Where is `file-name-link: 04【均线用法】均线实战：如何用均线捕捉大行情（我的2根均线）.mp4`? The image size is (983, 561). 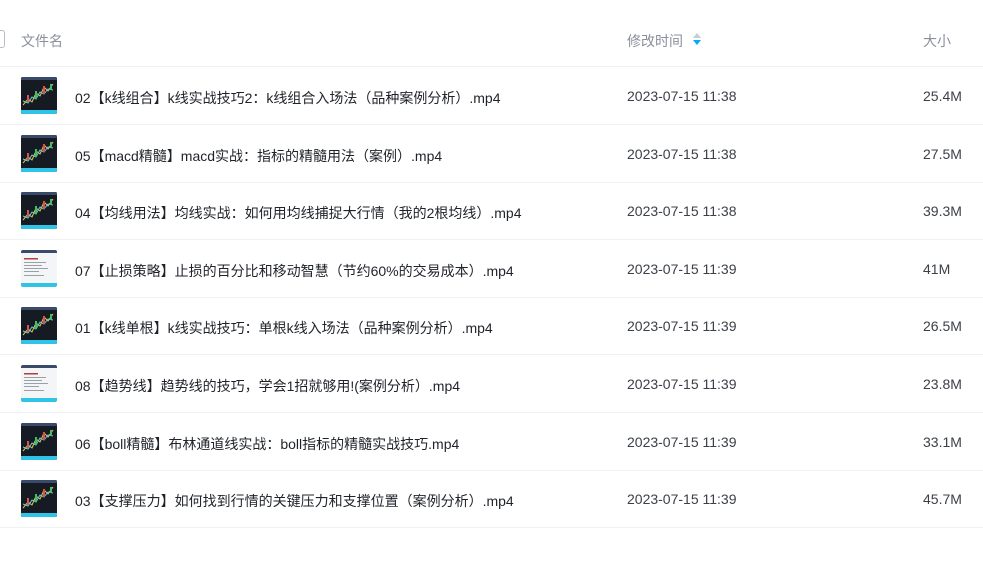
file-name-link: 04【均线用法】均线实战：如何用均线捕捉大行情（我的2根均线）.mp4 is located at coordinates (298, 213).